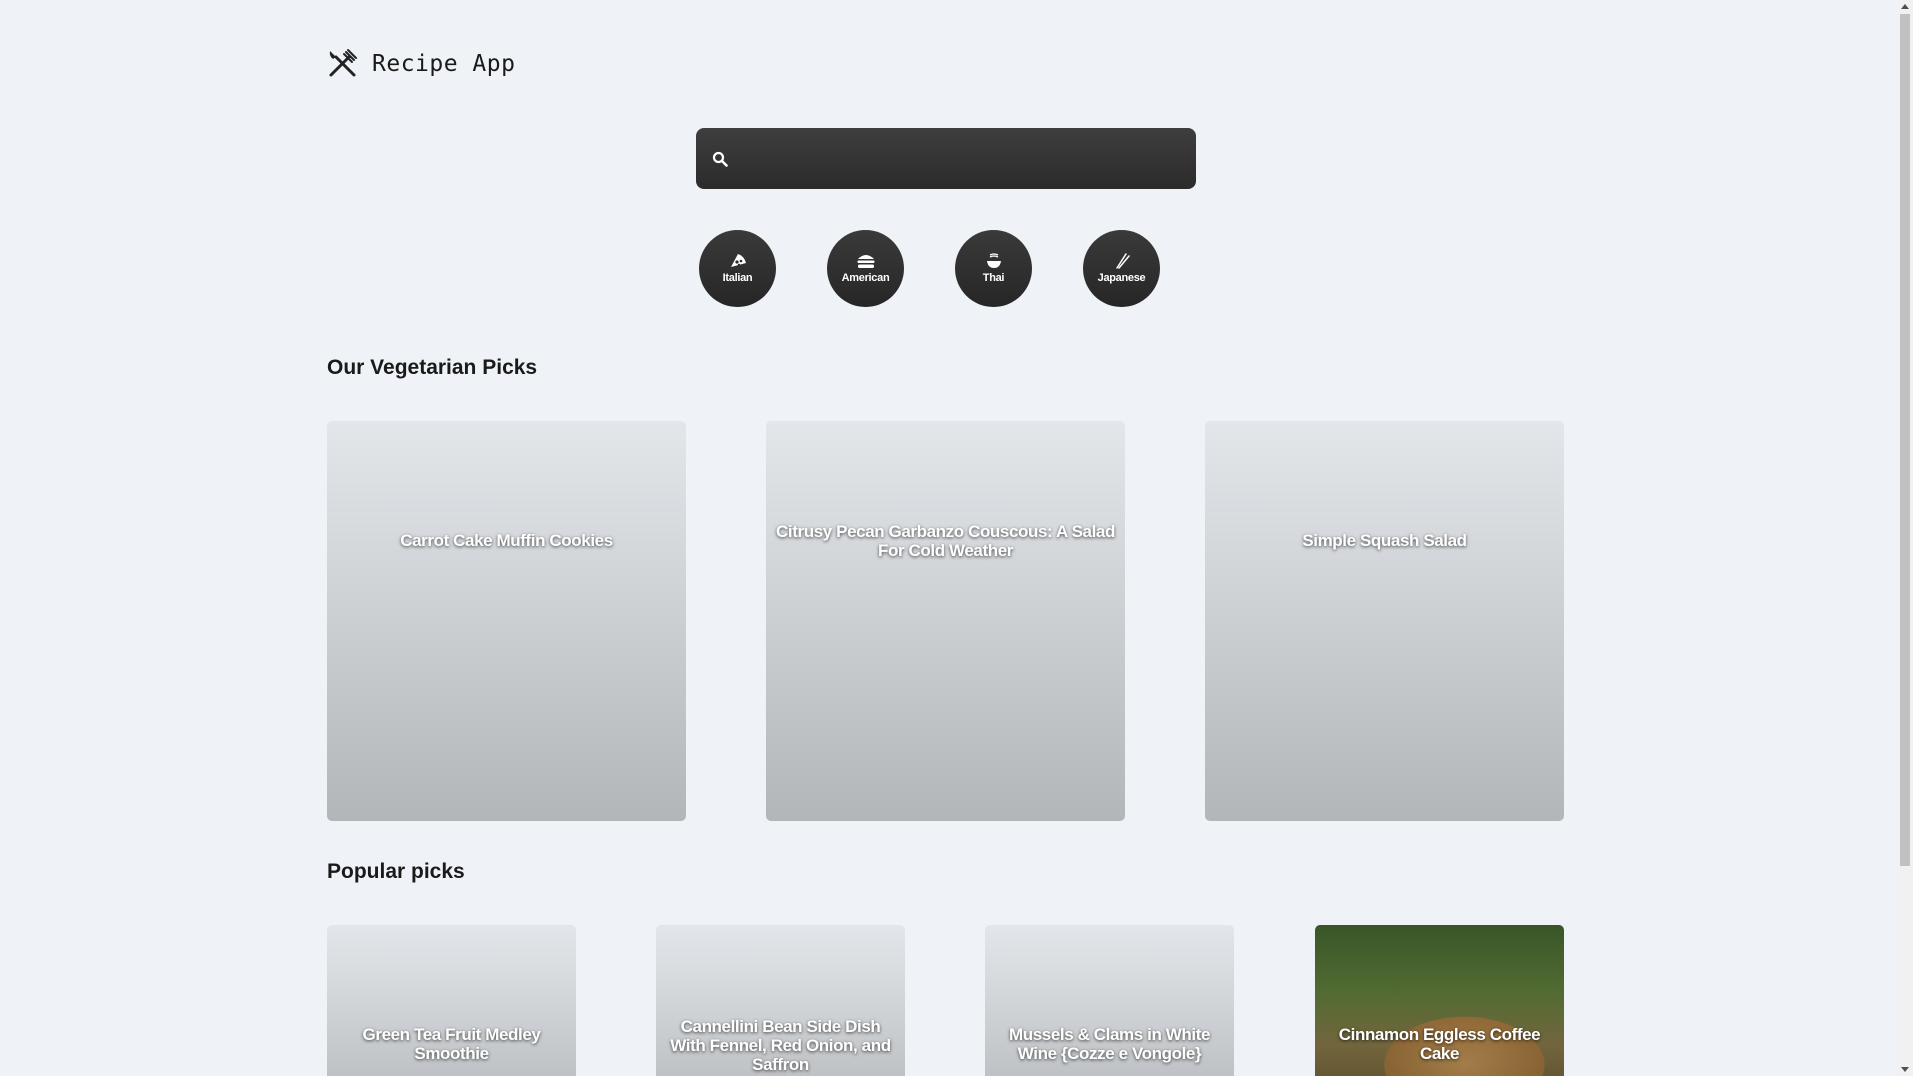 This screenshot has height=1076, width=1913. What do you see at coordinates (720, 159) in the screenshot?
I see `search-icon` at bounding box center [720, 159].